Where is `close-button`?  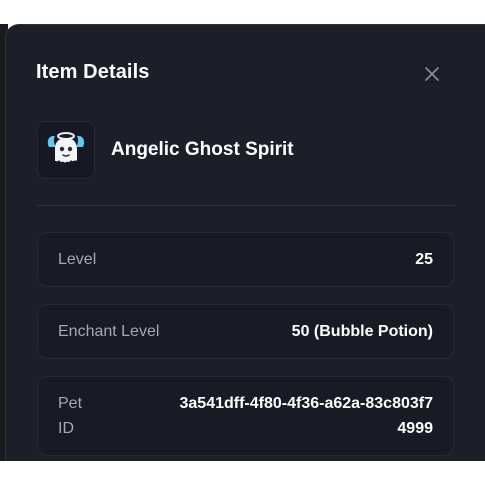
close-button is located at coordinates (432, 74).